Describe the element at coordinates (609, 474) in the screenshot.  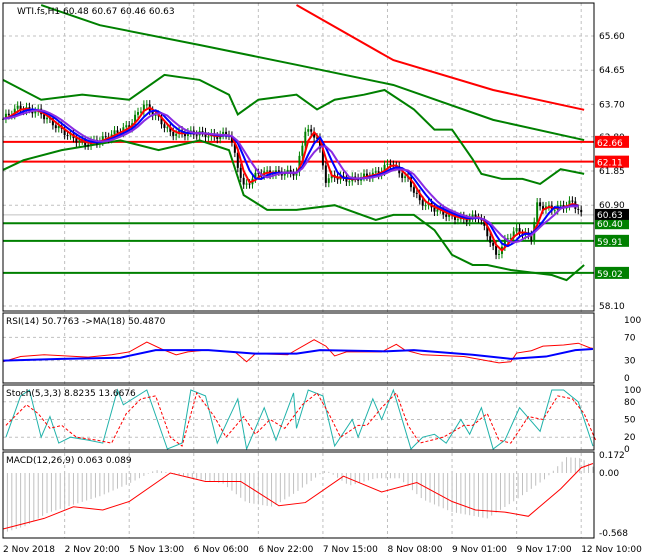
I see `macd-tick-label: 0.00` at that location.